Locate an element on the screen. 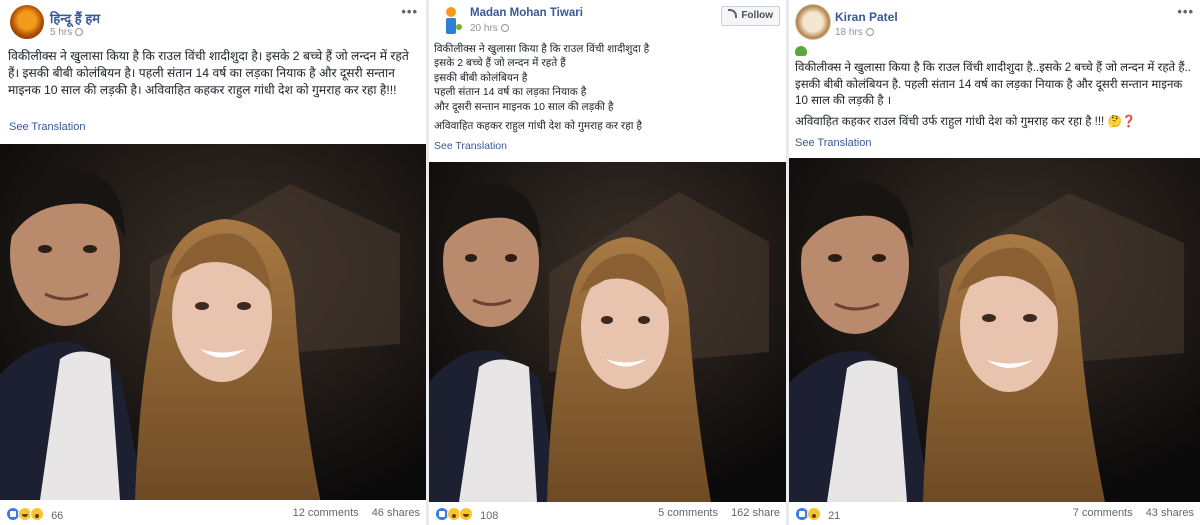  reactions: 66 is located at coordinates (34, 514).